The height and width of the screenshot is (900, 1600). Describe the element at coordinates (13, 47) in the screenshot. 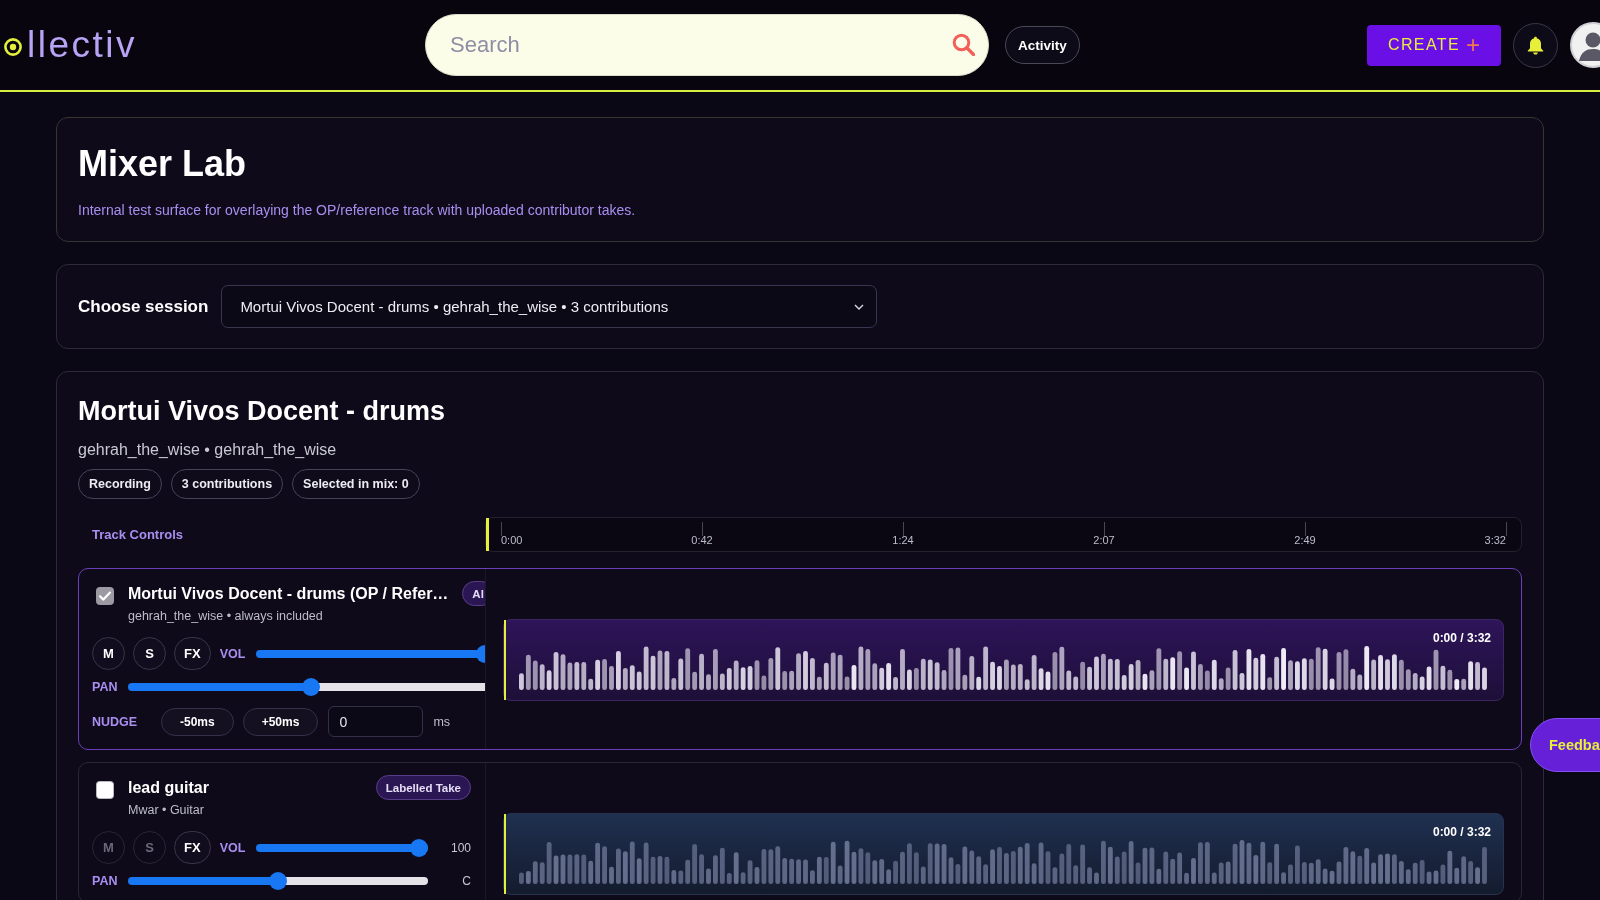

I see `ring-icon` at that location.